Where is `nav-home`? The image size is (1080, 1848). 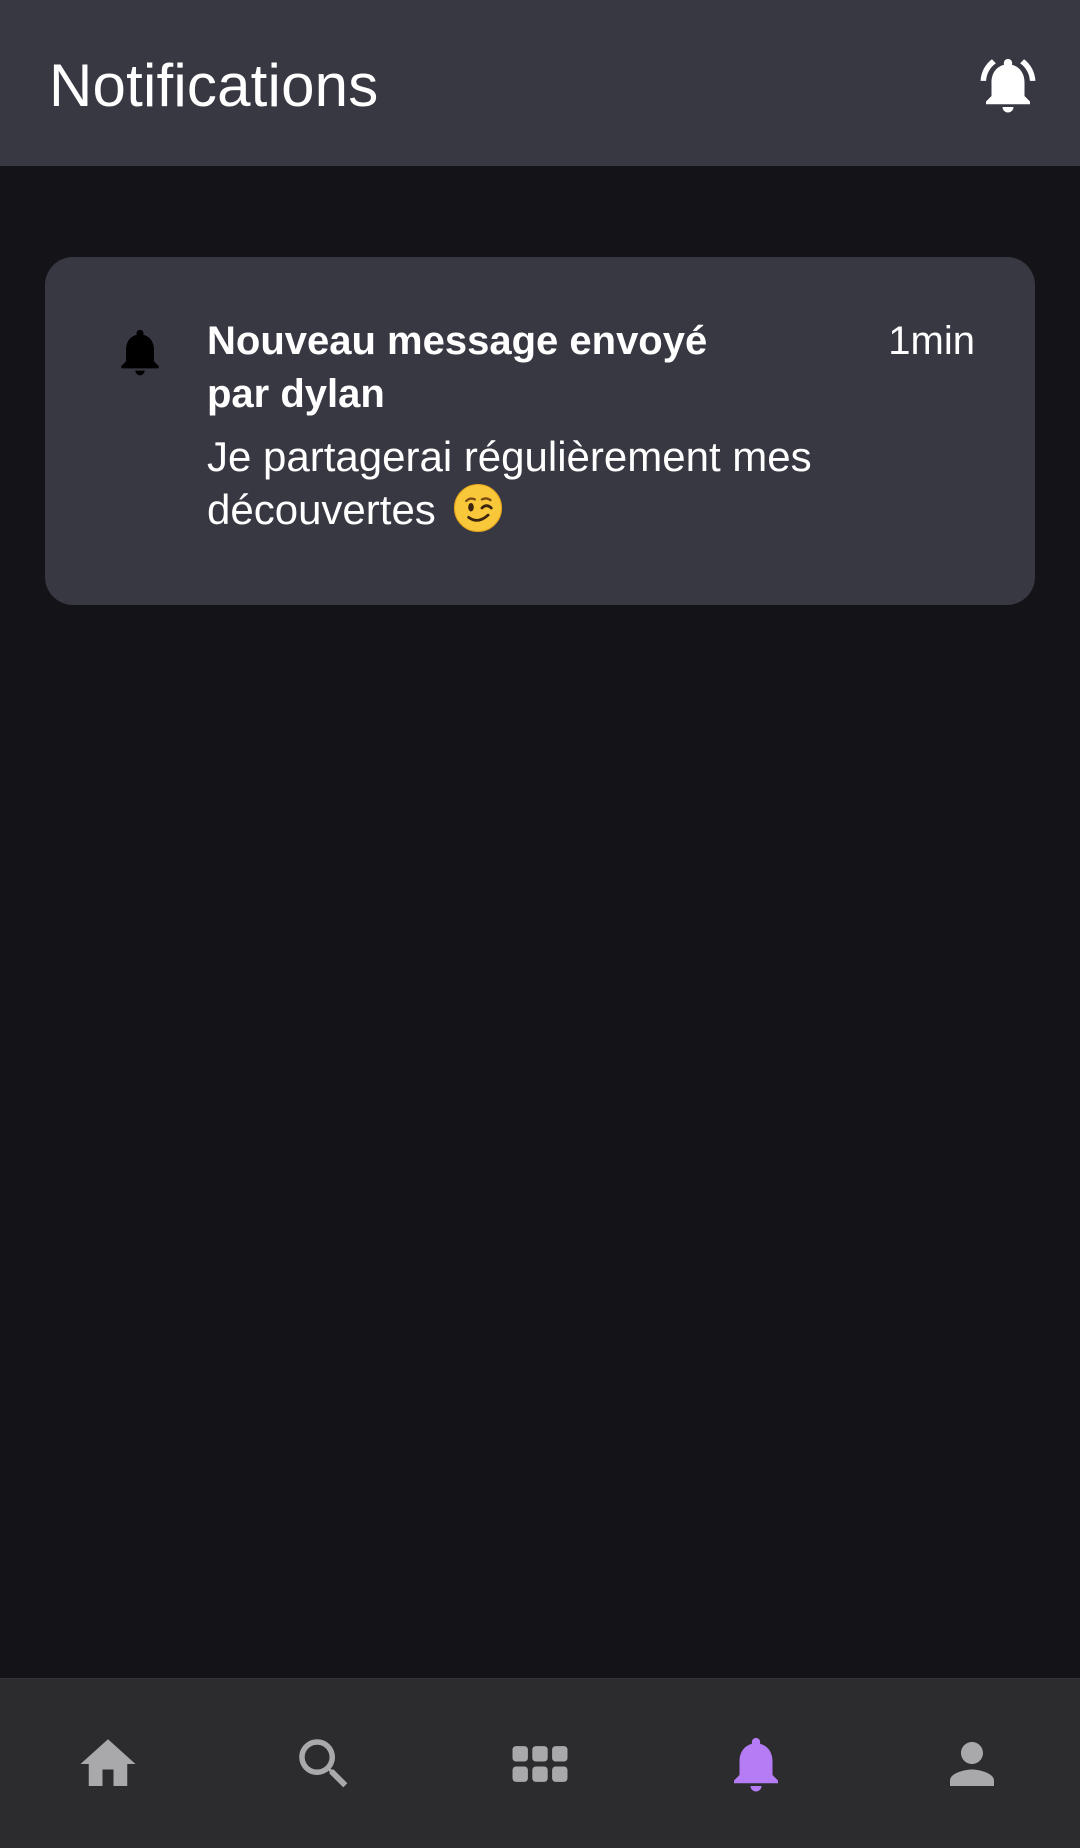
nav-home is located at coordinates (108, 1763).